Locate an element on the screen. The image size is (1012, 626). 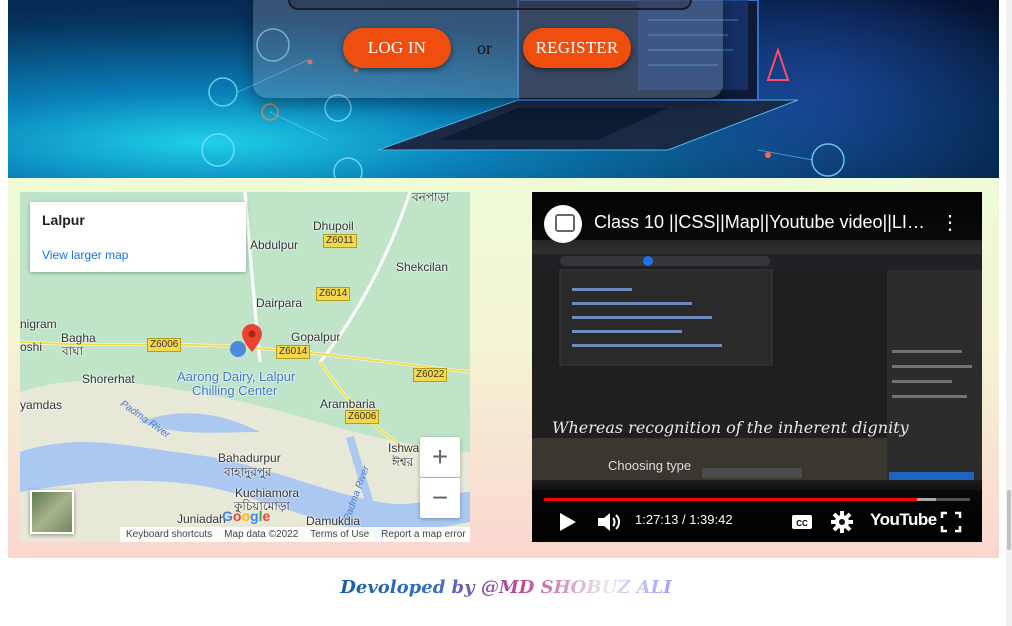
play-icon is located at coordinates (567, 522).